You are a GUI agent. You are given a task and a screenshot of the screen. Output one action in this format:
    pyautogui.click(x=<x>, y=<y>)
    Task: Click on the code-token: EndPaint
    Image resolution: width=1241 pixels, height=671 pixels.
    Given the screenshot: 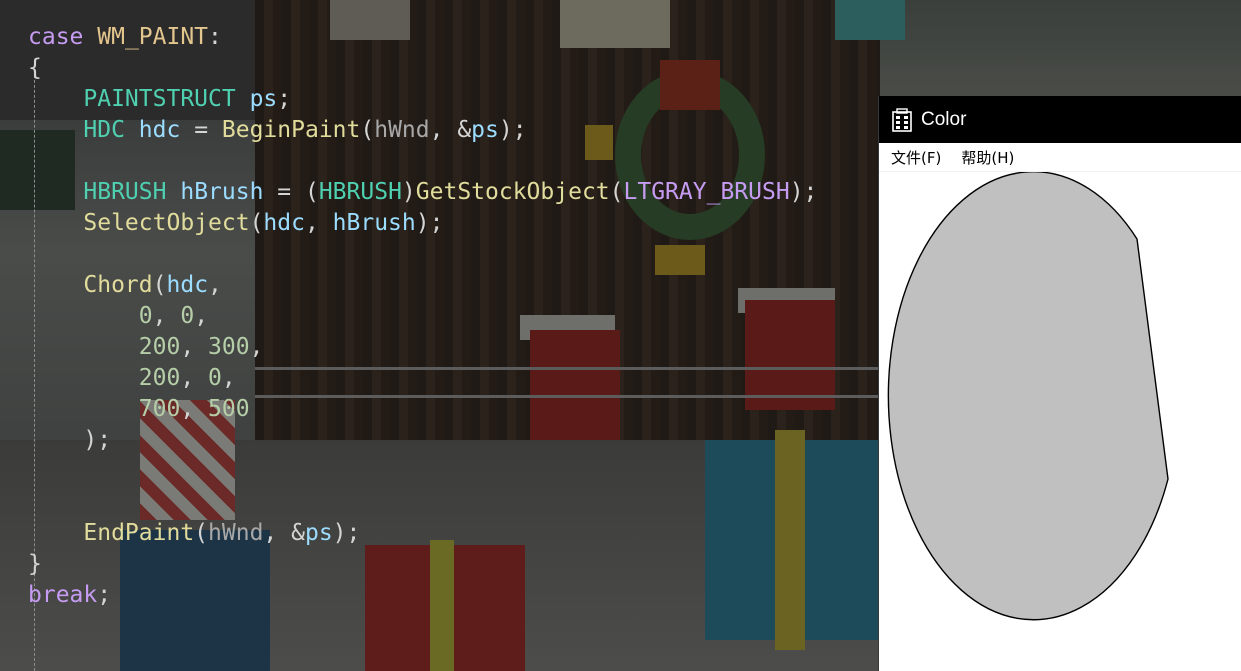 What is the action you would take?
    pyautogui.click(x=139, y=533)
    